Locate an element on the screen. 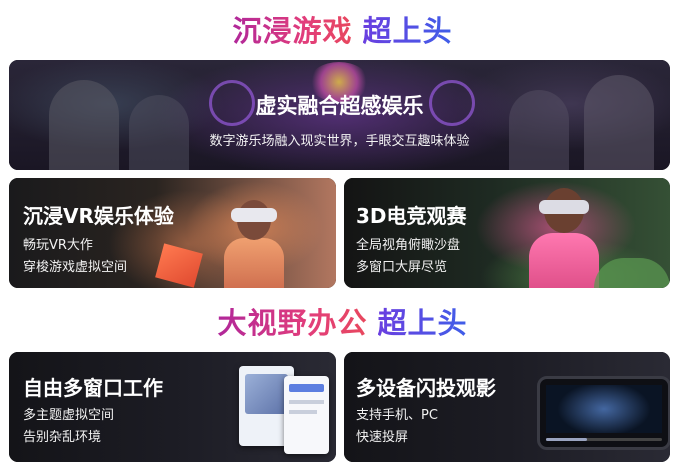  esports-card: 3D电竞观赛 全局视角俯瞰沙盘 多窗口大屏尽览 is located at coordinates (507, 233).